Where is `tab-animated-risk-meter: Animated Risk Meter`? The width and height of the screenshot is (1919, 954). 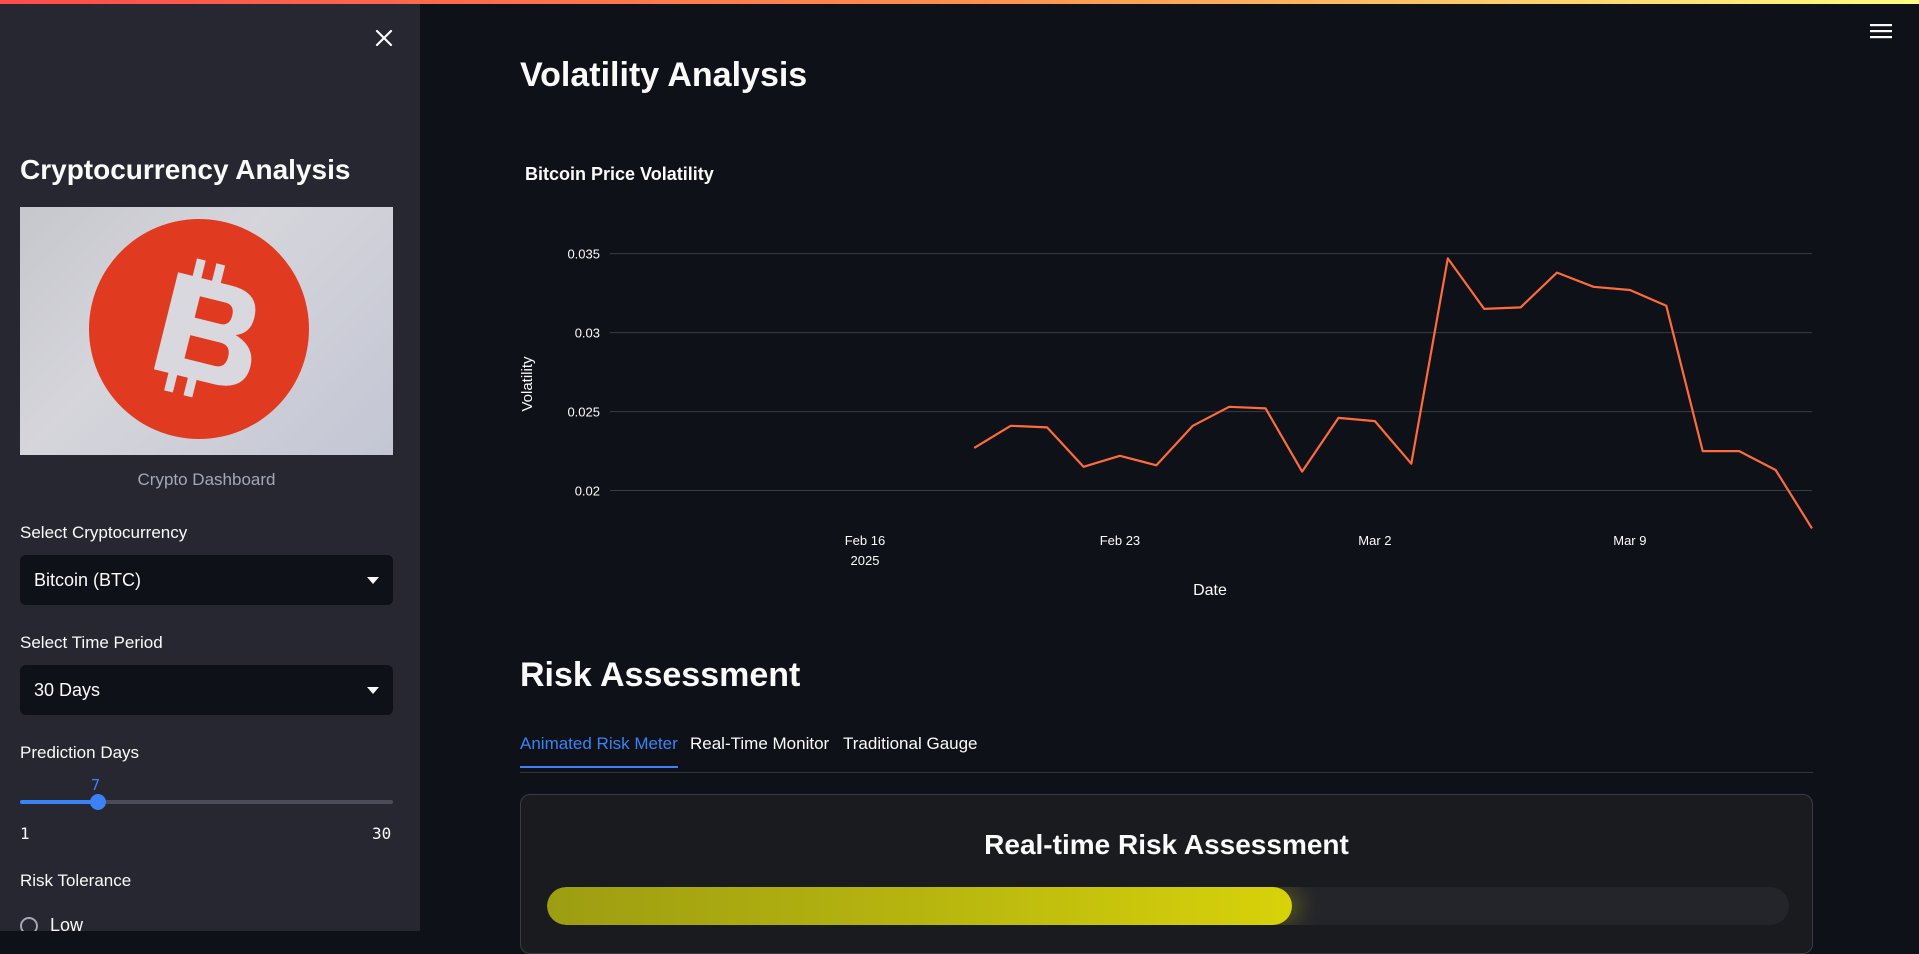
tab-animated-risk-meter: Animated Risk Meter is located at coordinates (599, 751).